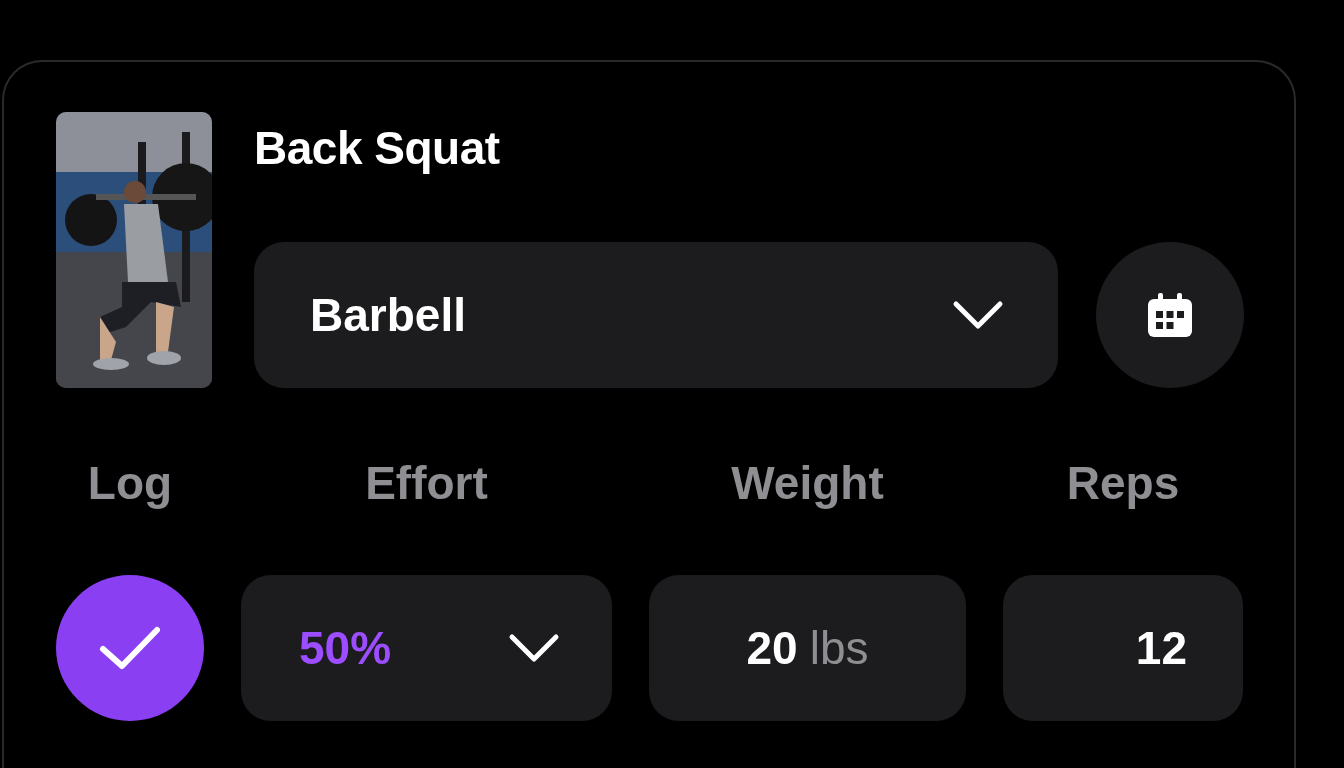  I want to click on column-header: Log, so click(130, 483).